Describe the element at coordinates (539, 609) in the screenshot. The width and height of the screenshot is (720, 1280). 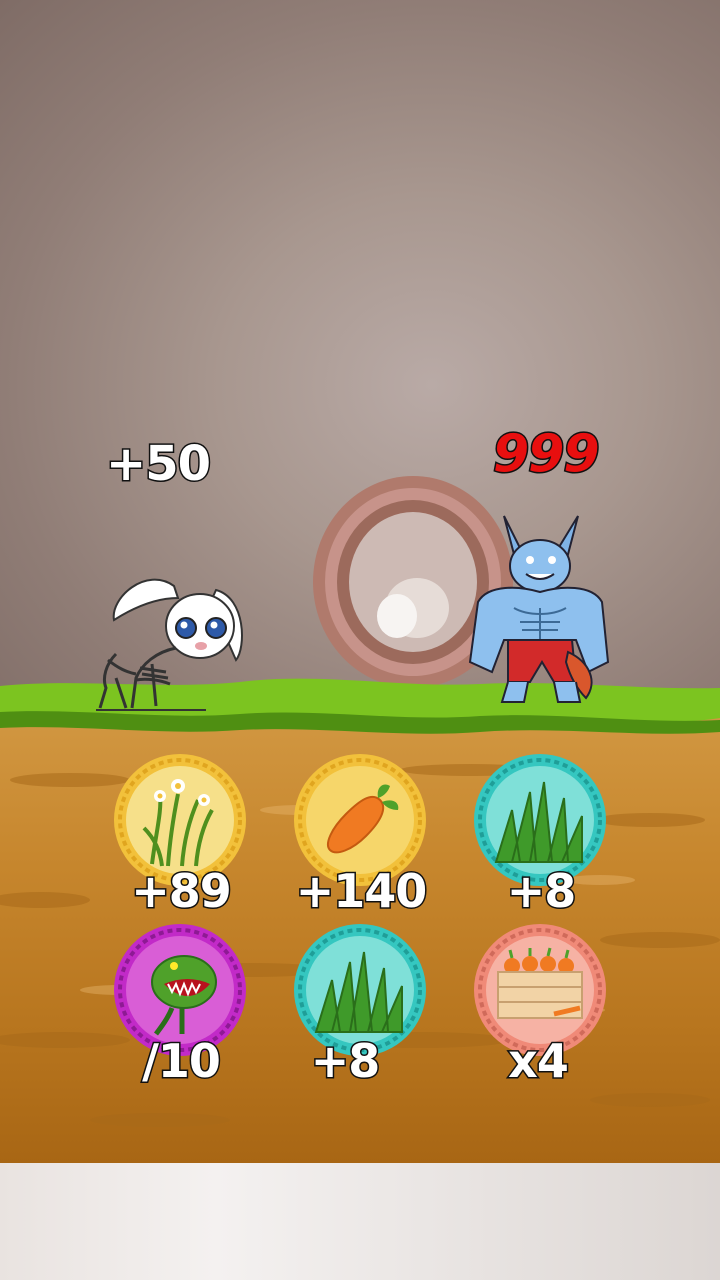
I see `muscular-wolf-icon` at that location.